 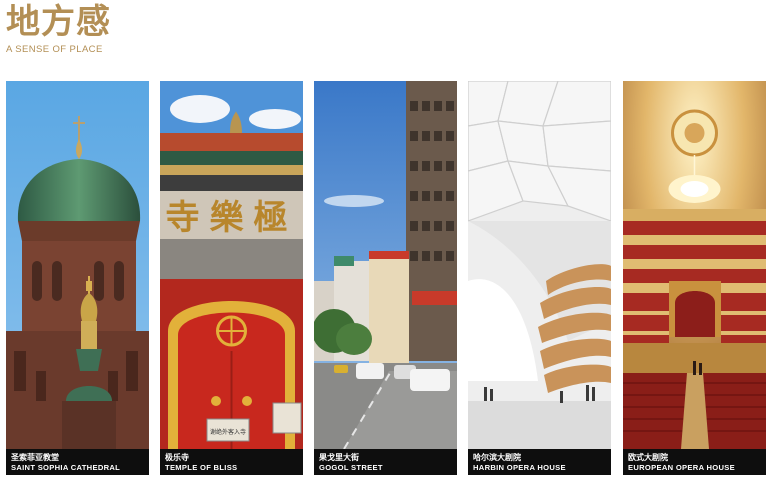 I want to click on card-caption: 圣索菲亚教堂 SAINT SOPHIA CATHEDRAL, so click(x=77, y=462).